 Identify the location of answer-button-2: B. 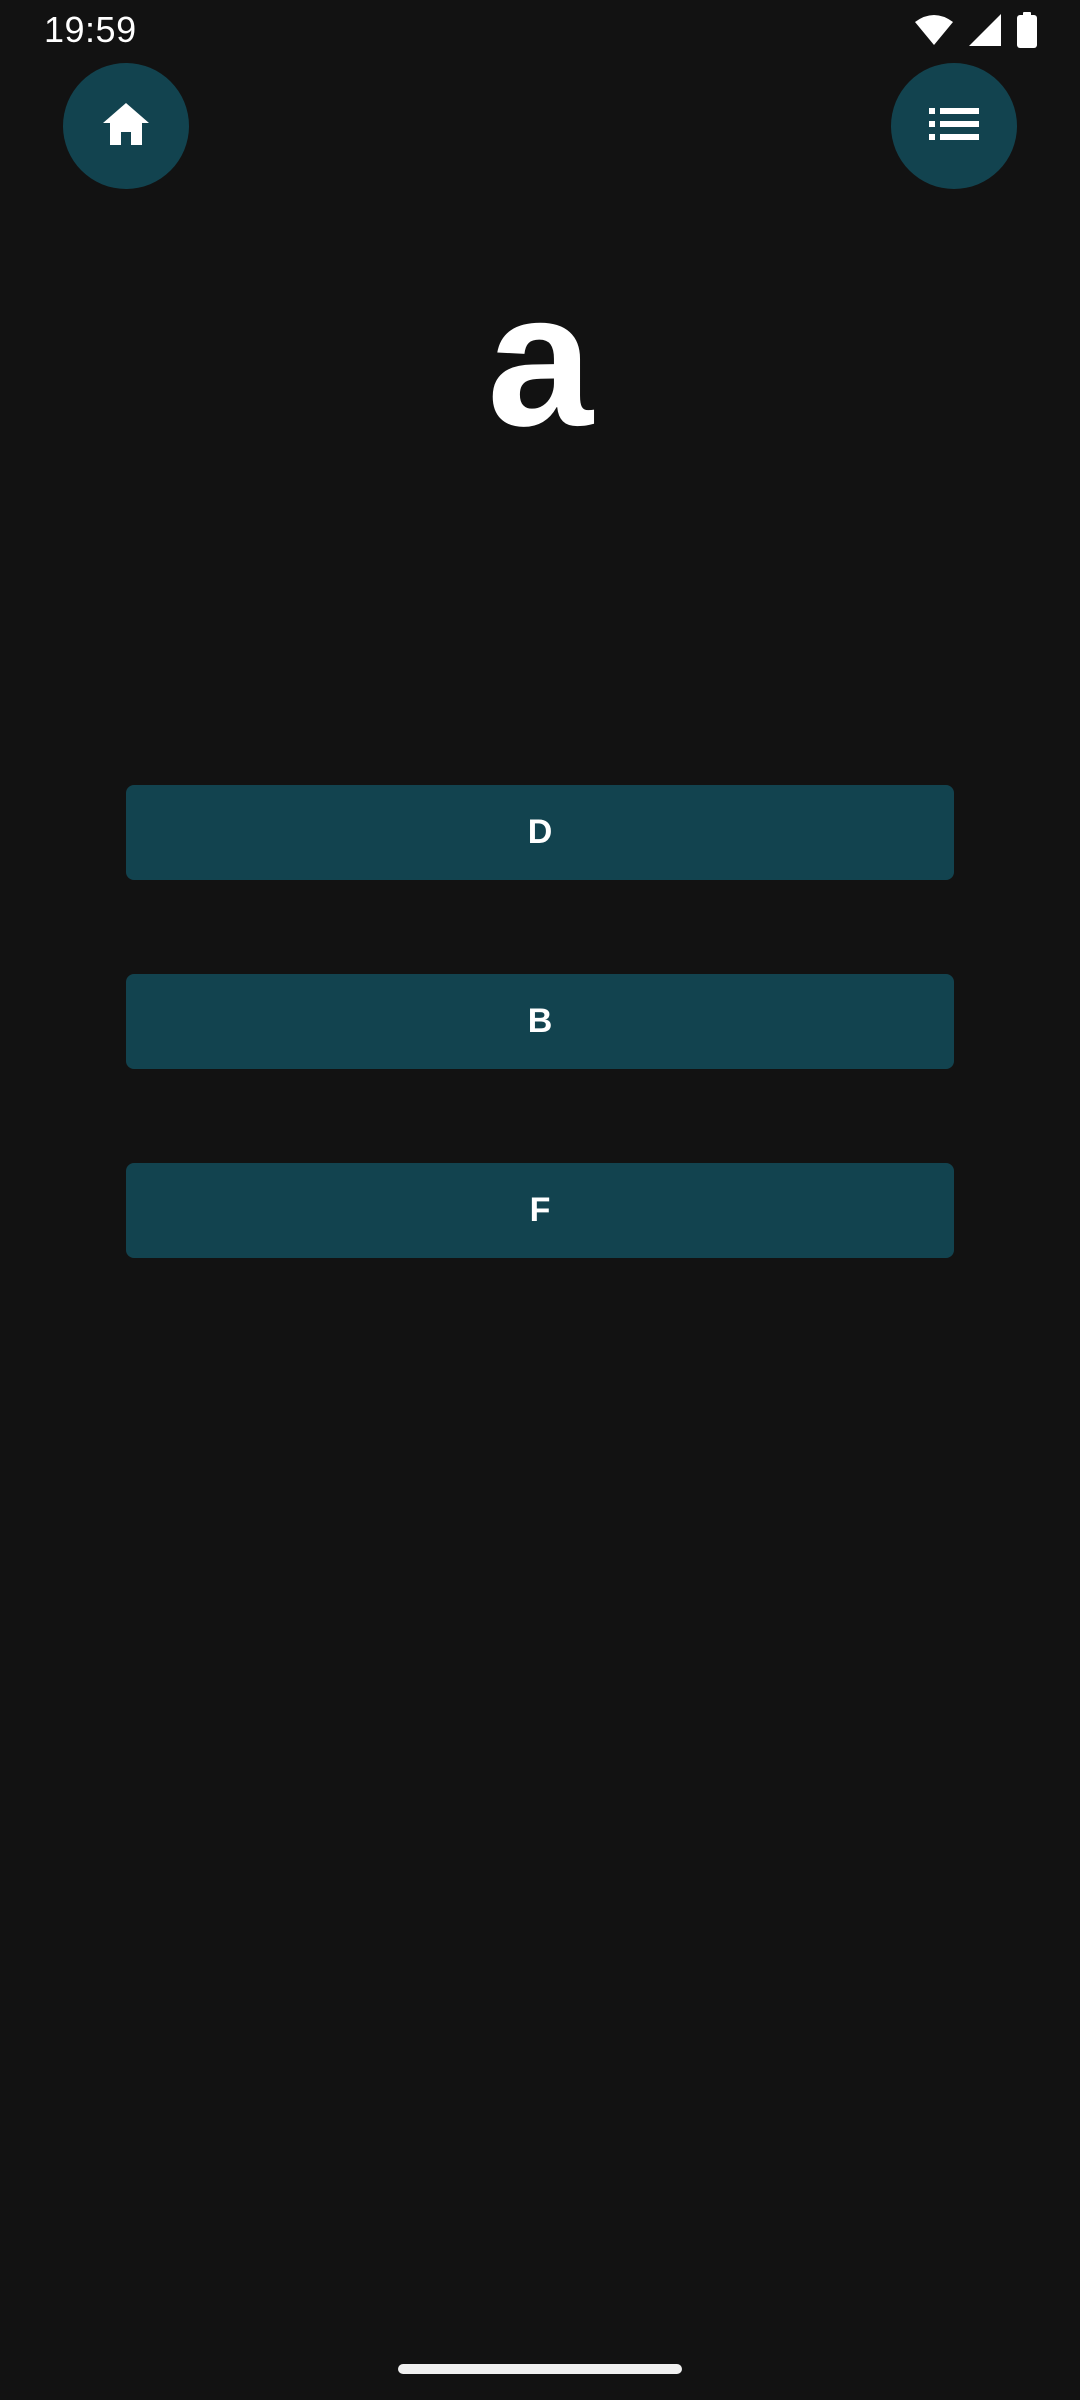
(540, 1021).